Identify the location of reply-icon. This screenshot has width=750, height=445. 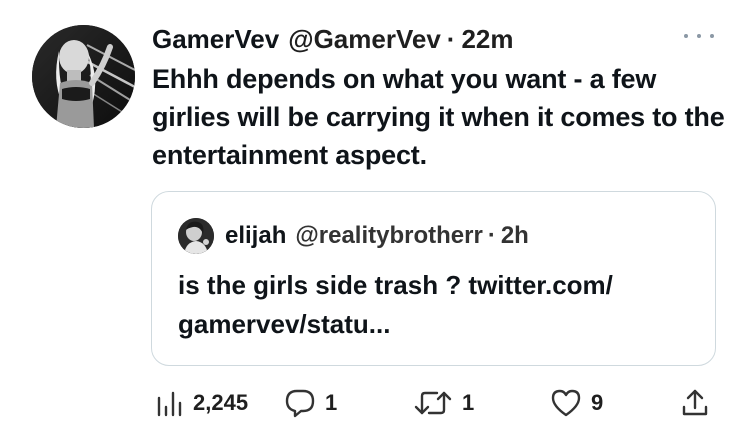
(300, 403).